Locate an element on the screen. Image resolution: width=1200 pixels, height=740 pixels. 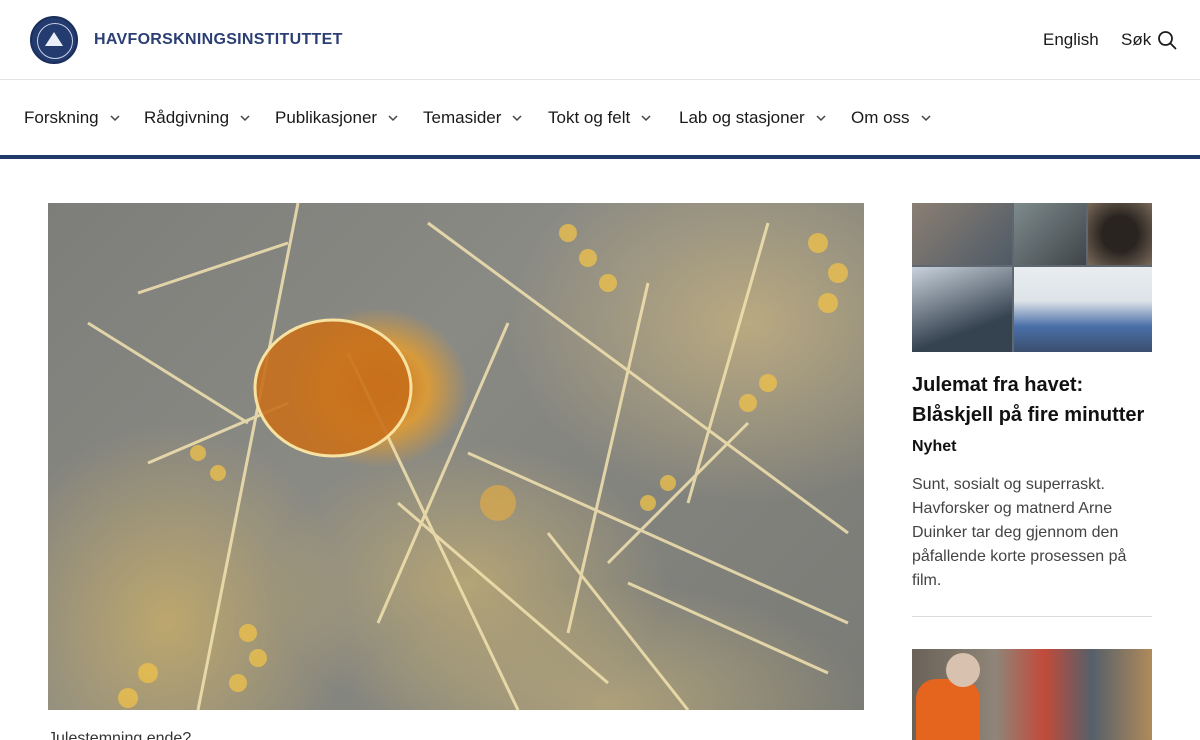
search-button: Søk is located at coordinates (1149, 40).